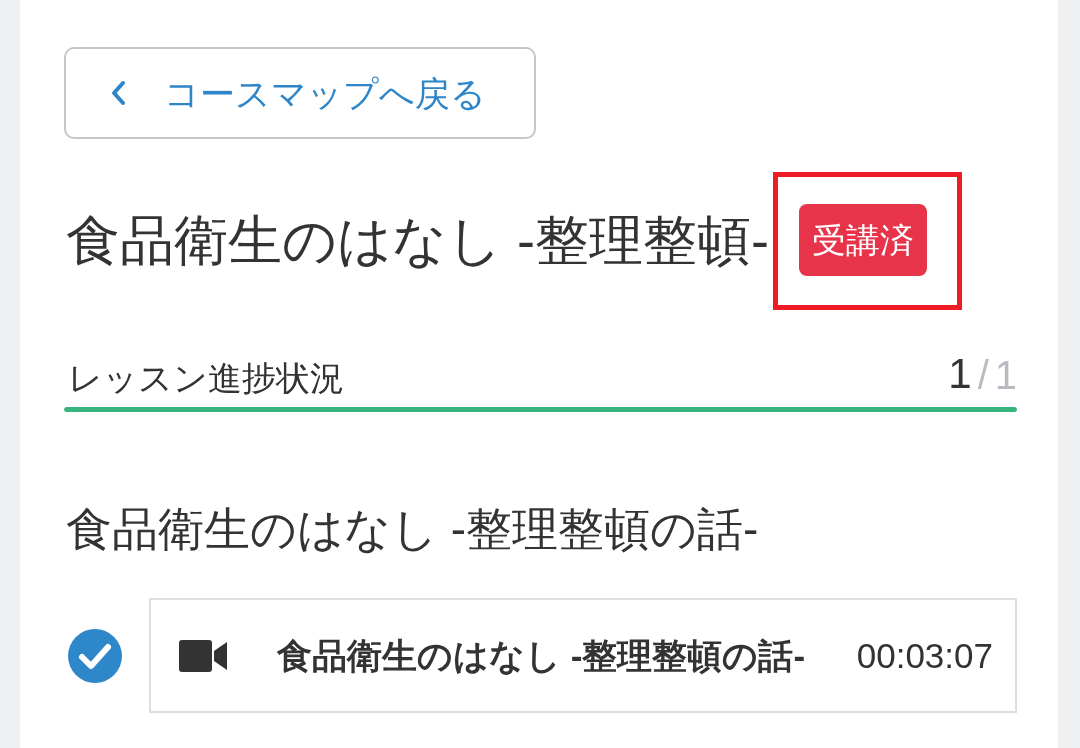  What do you see at coordinates (1005, 375) in the screenshot?
I see `total-count: 1` at bounding box center [1005, 375].